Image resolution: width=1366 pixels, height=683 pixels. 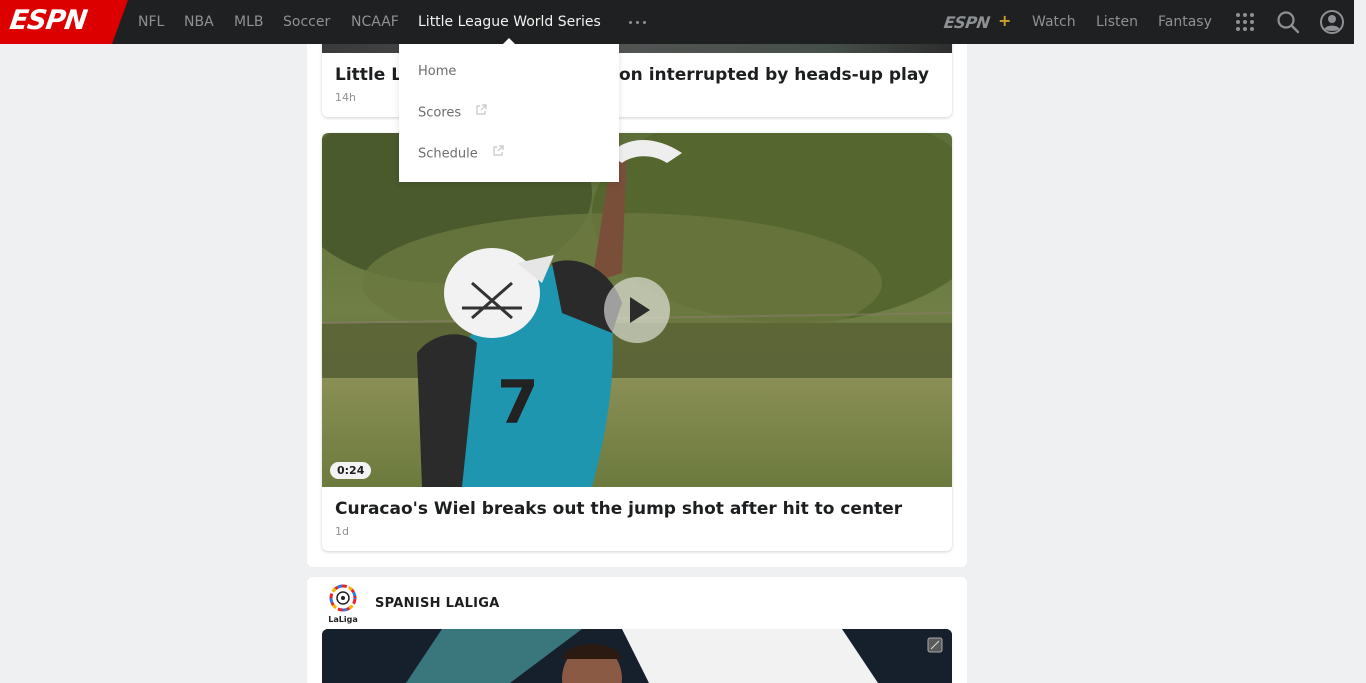 I want to click on dropdown-item-home: Home, so click(x=437, y=72).